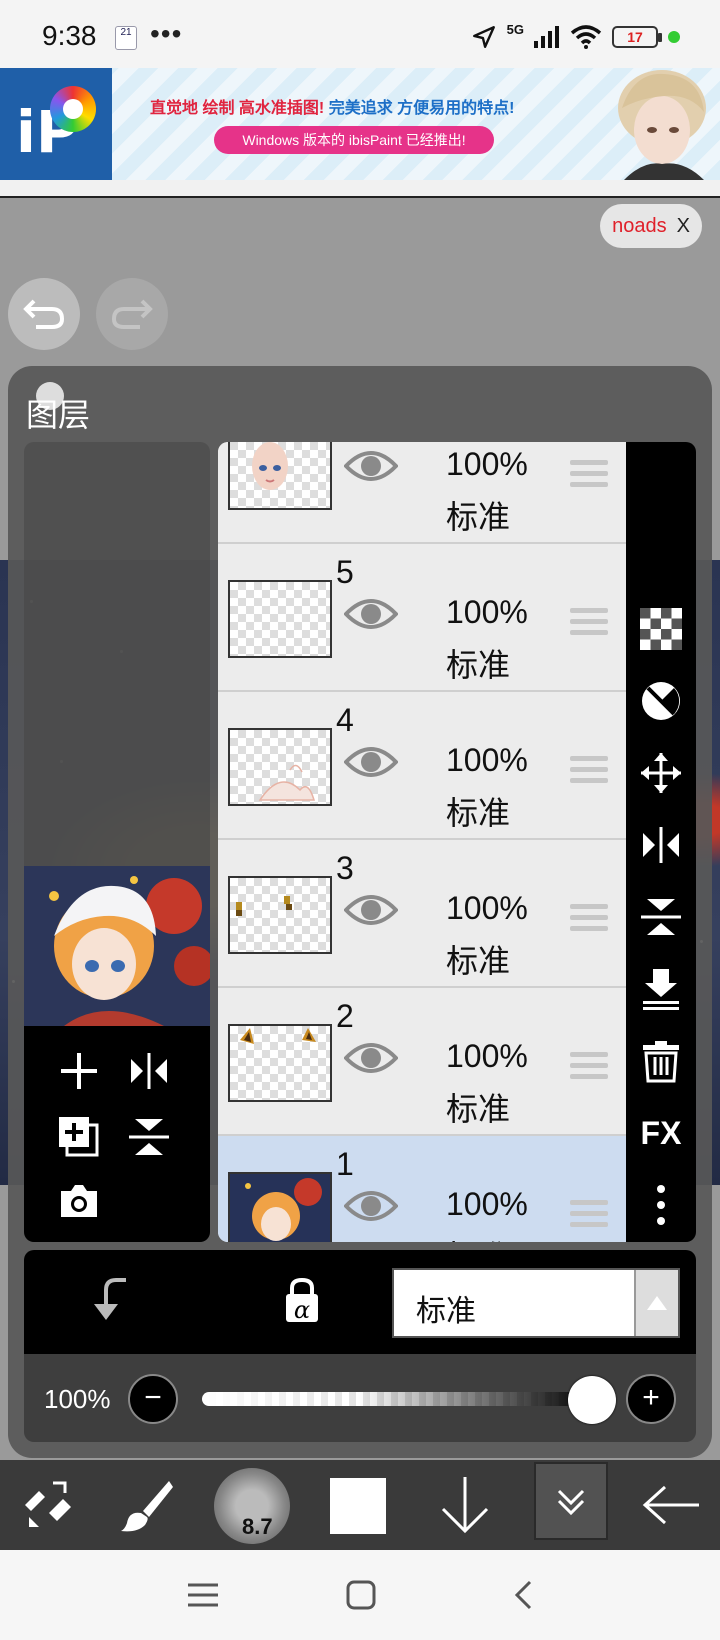 The height and width of the screenshot is (1640, 720). Describe the element at coordinates (422, 766) in the screenshot. I see `layer-row: 4 100% 标准` at that location.